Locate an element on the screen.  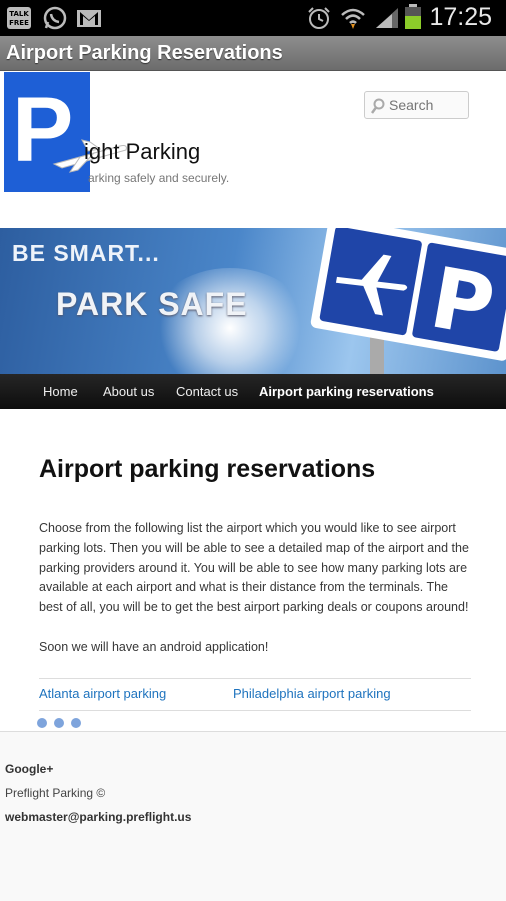
loading-indicator is located at coordinates (62, 724).